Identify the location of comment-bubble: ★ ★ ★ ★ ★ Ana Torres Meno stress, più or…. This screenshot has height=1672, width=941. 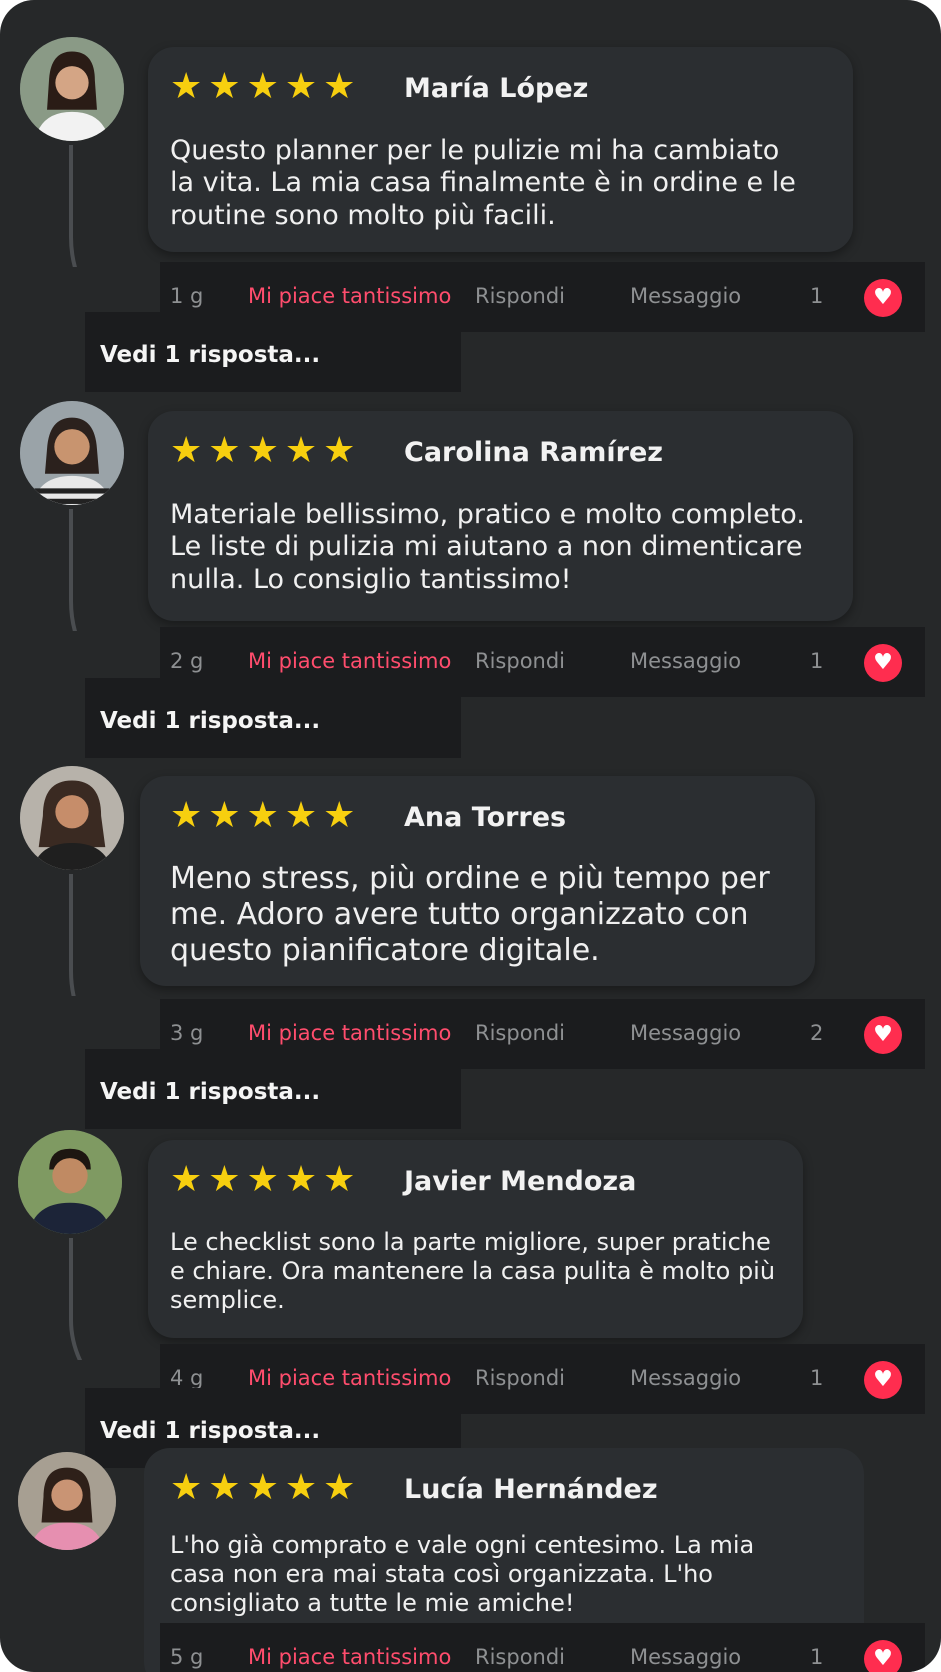
(477, 881).